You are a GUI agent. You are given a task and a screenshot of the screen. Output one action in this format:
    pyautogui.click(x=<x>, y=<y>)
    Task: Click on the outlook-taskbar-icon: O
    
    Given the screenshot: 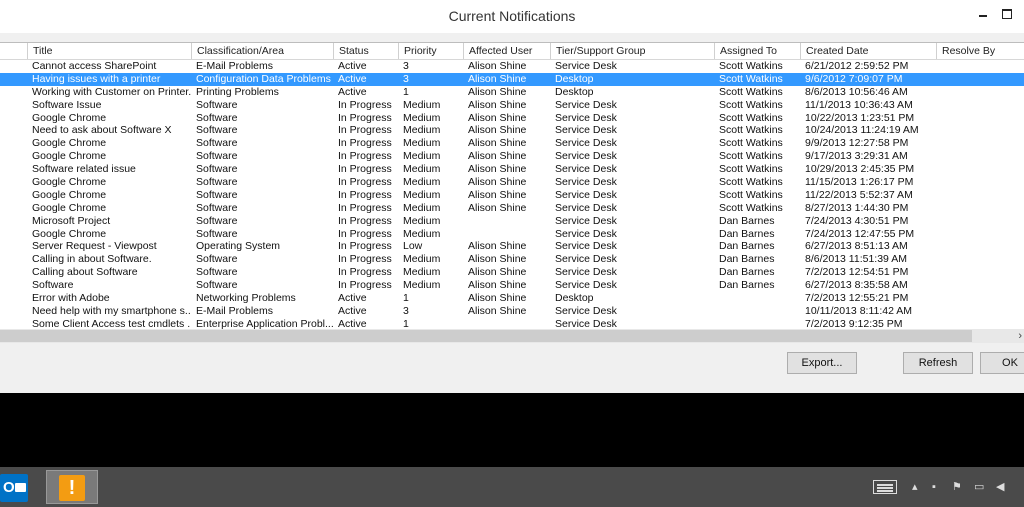 What is the action you would take?
    pyautogui.click(x=14, y=488)
    